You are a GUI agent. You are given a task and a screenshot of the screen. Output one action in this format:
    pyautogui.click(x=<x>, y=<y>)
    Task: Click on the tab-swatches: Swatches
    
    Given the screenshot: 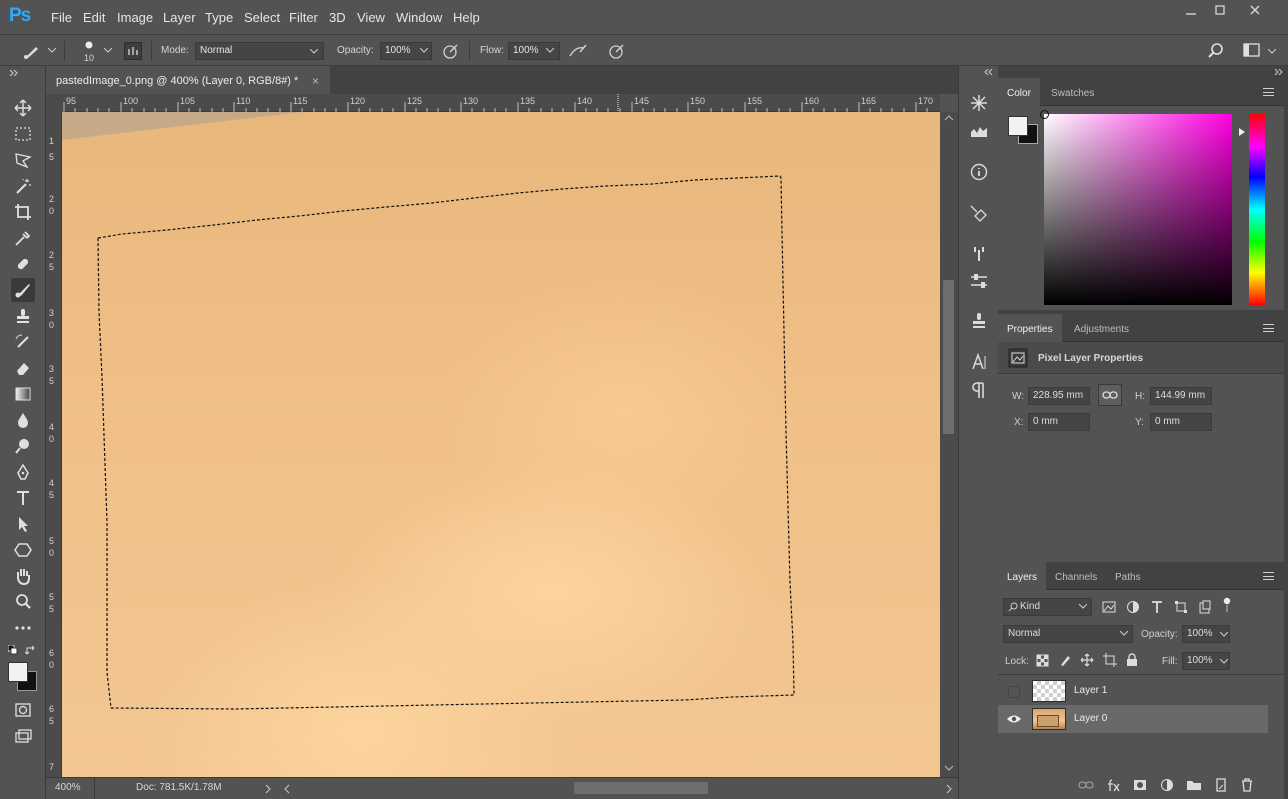 What is the action you would take?
    pyautogui.click(x=1072, y=92)
    